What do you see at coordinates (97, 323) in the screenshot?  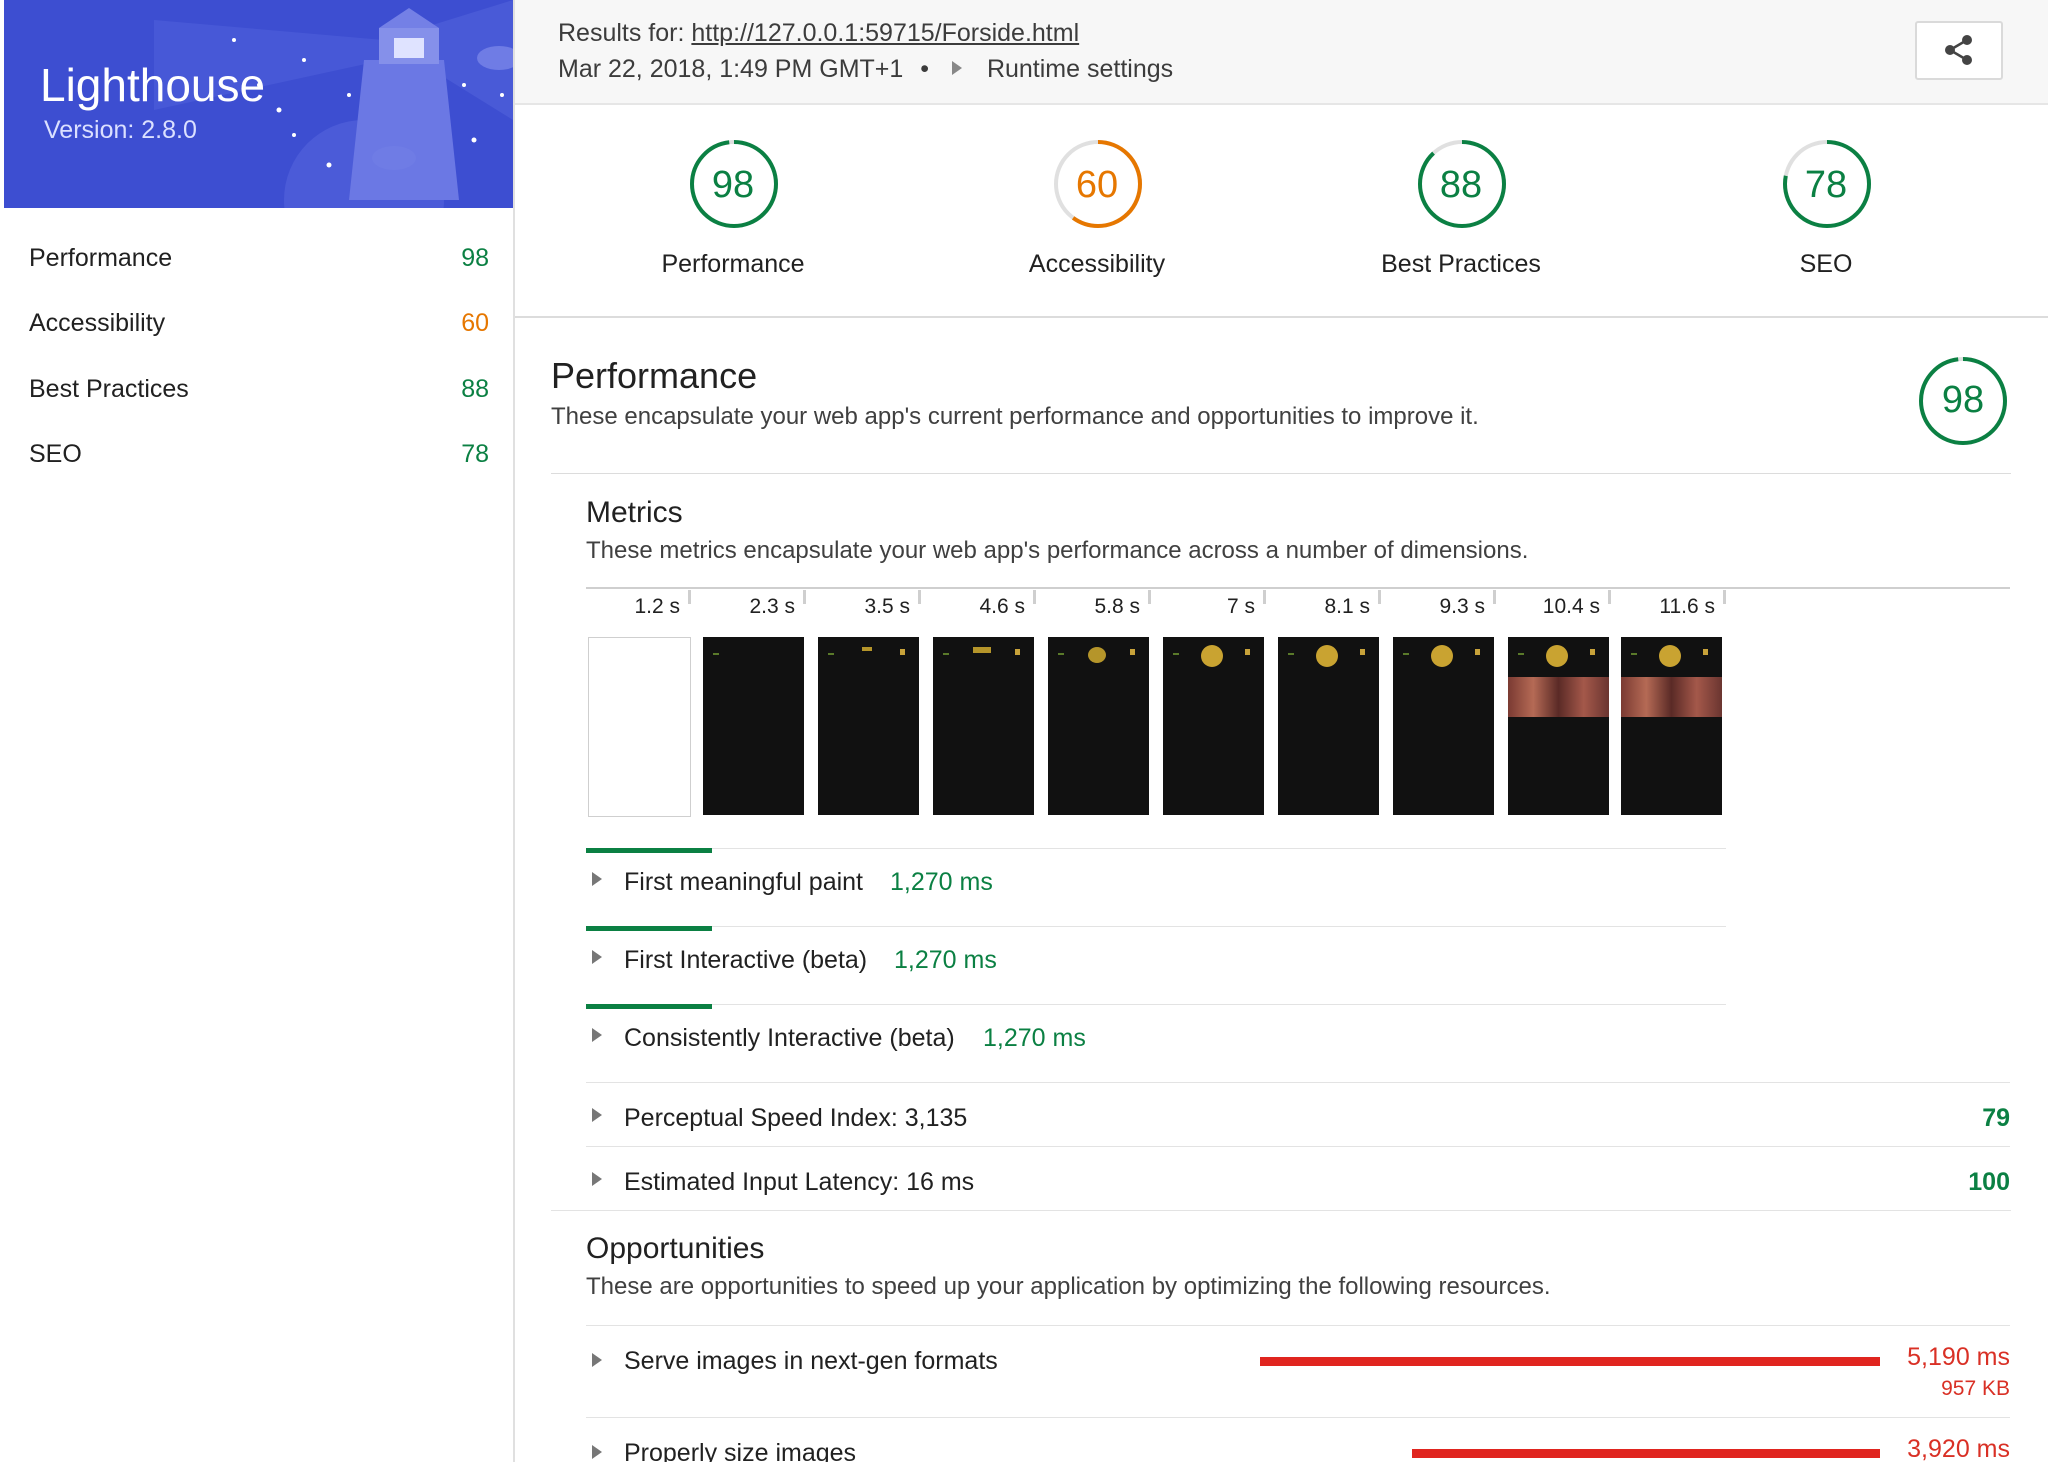 I see `sidebar-item-label: Accessibility` at bounding box center [97, 323].